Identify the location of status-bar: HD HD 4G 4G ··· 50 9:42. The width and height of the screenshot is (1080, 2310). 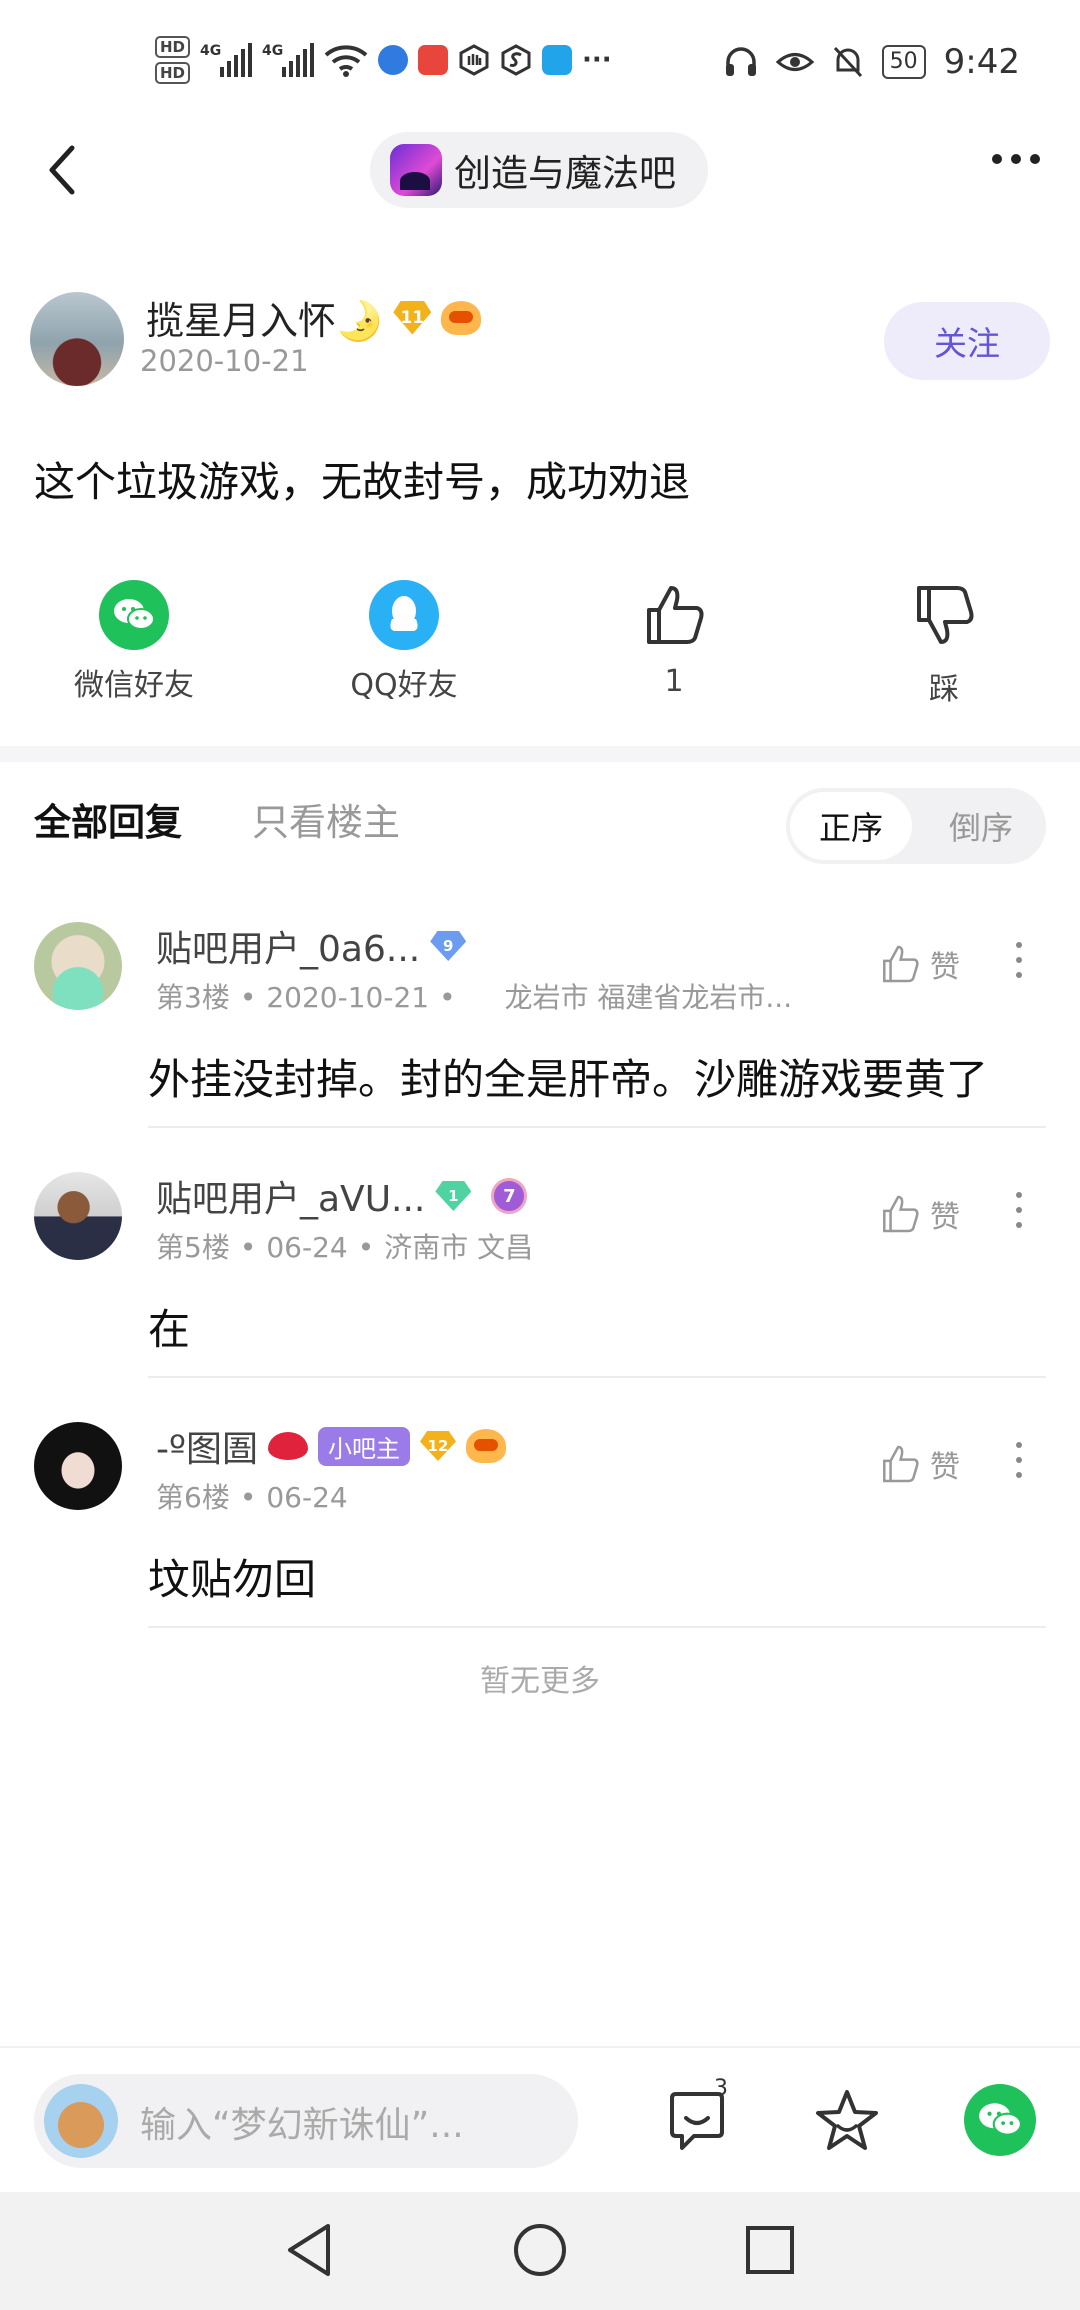
(540, 60).